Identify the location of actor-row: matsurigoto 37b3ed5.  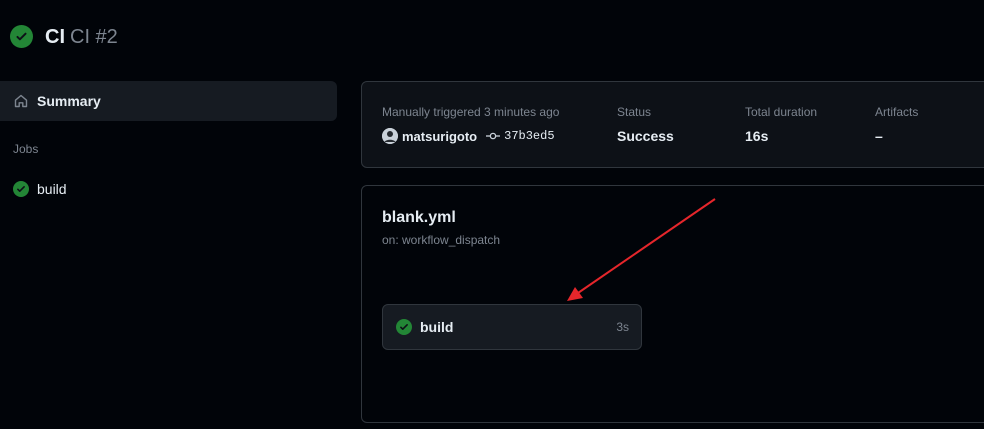
(468, 136).